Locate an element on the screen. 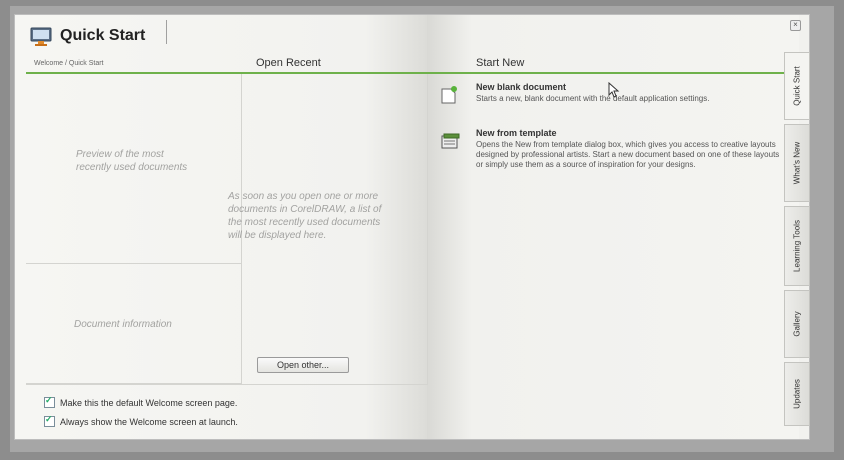 This screenshot has width=844, height=460. quick-start-icon is located at coordinates (41, 36).